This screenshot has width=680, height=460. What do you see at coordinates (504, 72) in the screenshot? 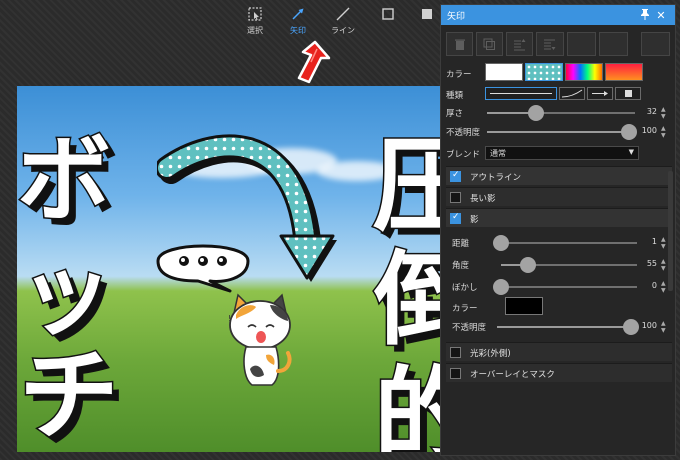
I see `color-swatch-white` at bounding box center [504, 72].